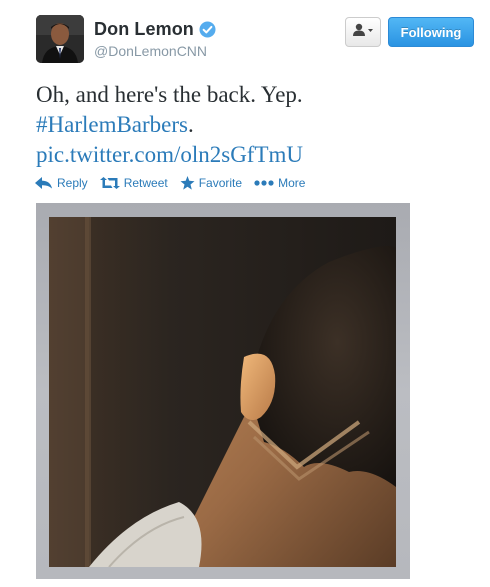  What do you see at coordinates (220, 183) in the screenshot?
I see `favorite-label: Favorite` at bounding box center [220, 183].